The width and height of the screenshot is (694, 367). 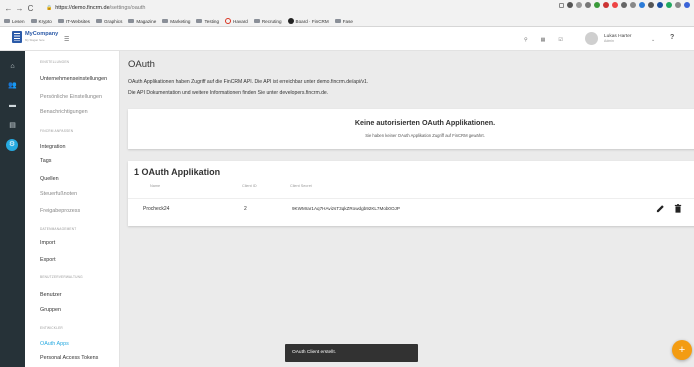 I want to click on chevron-down-icon: ⌄, so click(x=653, y=40).